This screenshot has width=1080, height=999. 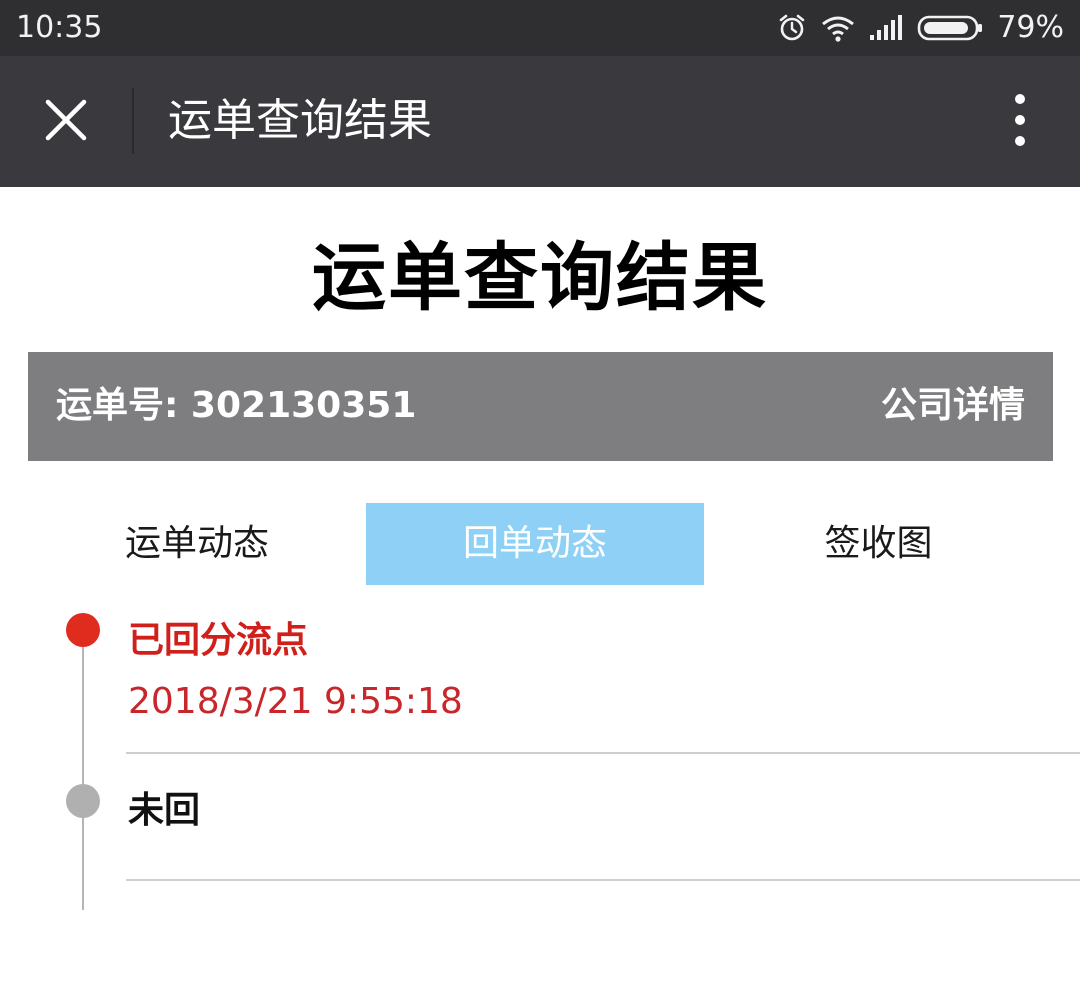 I want to click on more-vertical-icon, so click(x=1020, y=122).